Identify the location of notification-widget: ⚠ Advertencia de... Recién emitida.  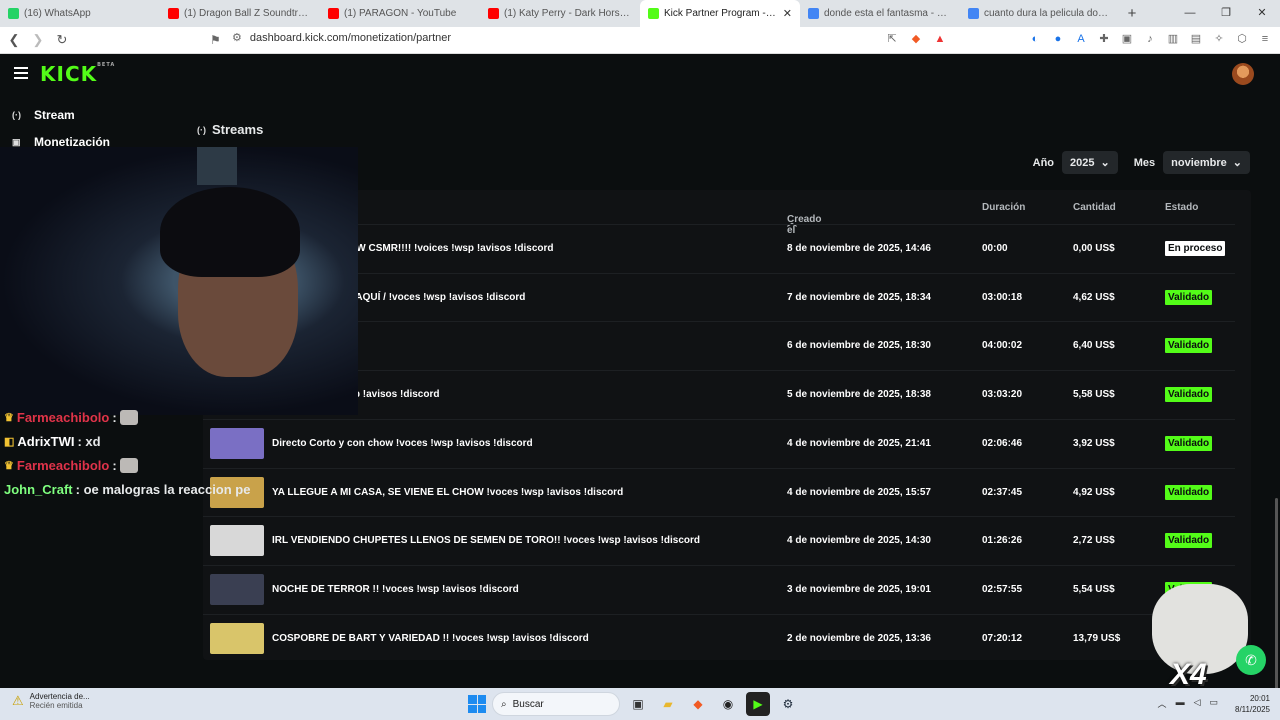
(51, 701).